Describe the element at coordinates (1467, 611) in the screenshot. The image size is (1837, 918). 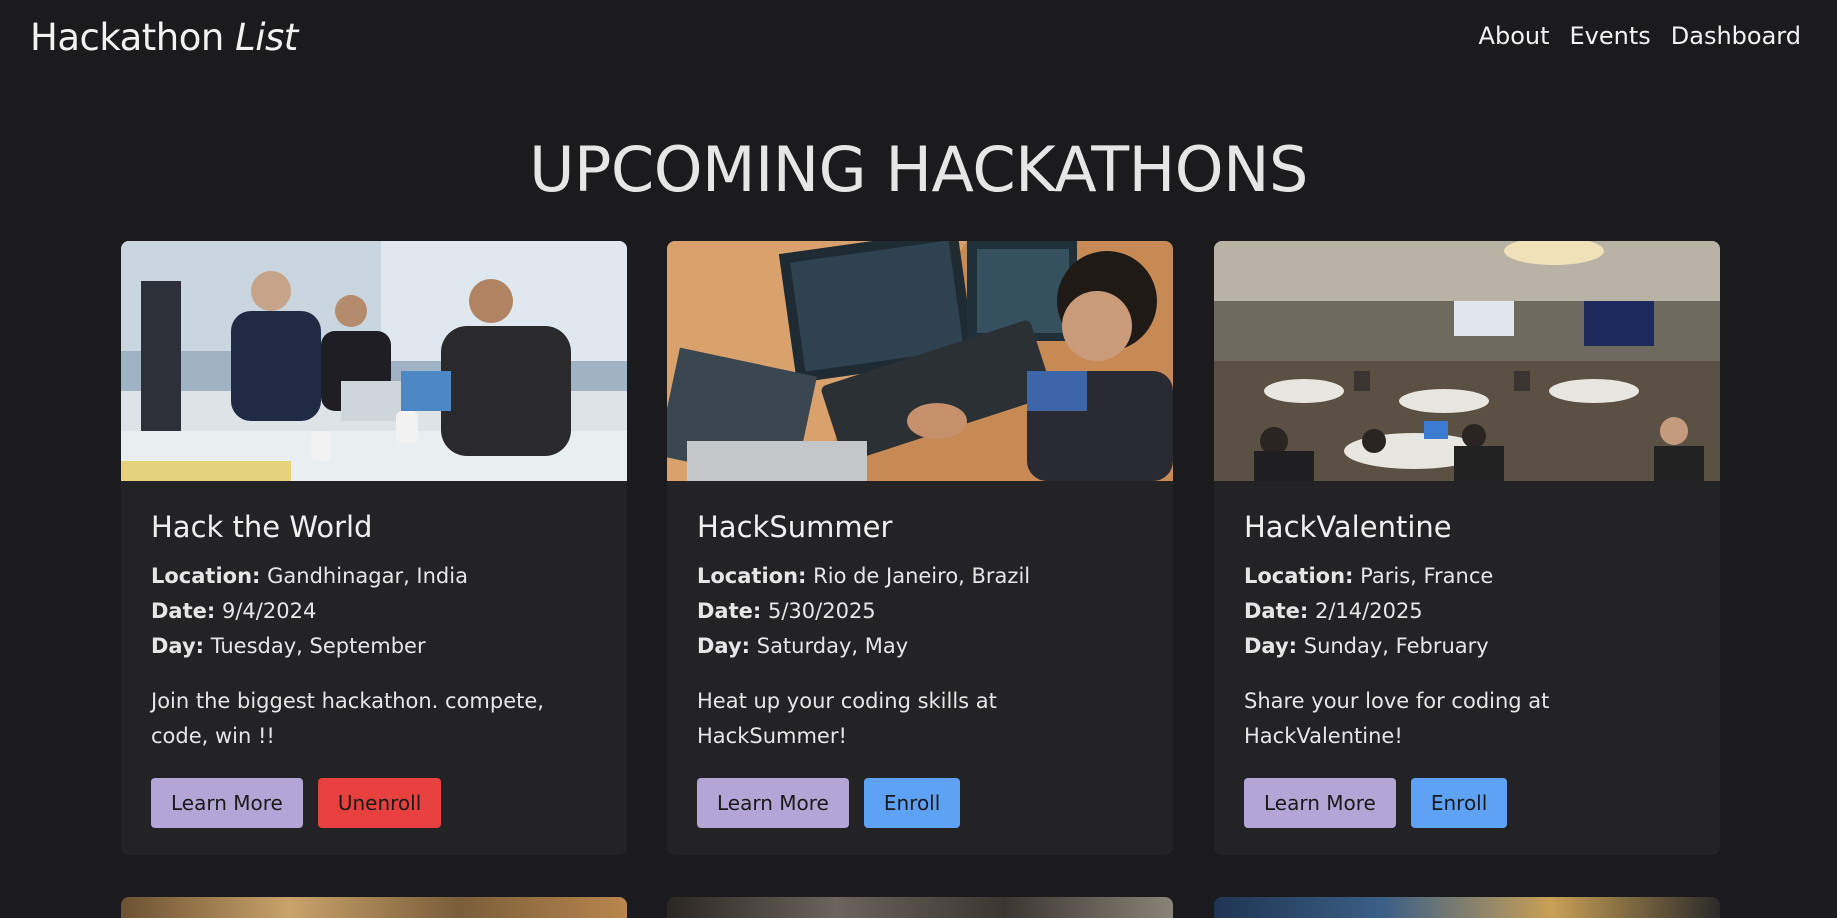
I see `event-date: Date: 2/14/2025` at that location.